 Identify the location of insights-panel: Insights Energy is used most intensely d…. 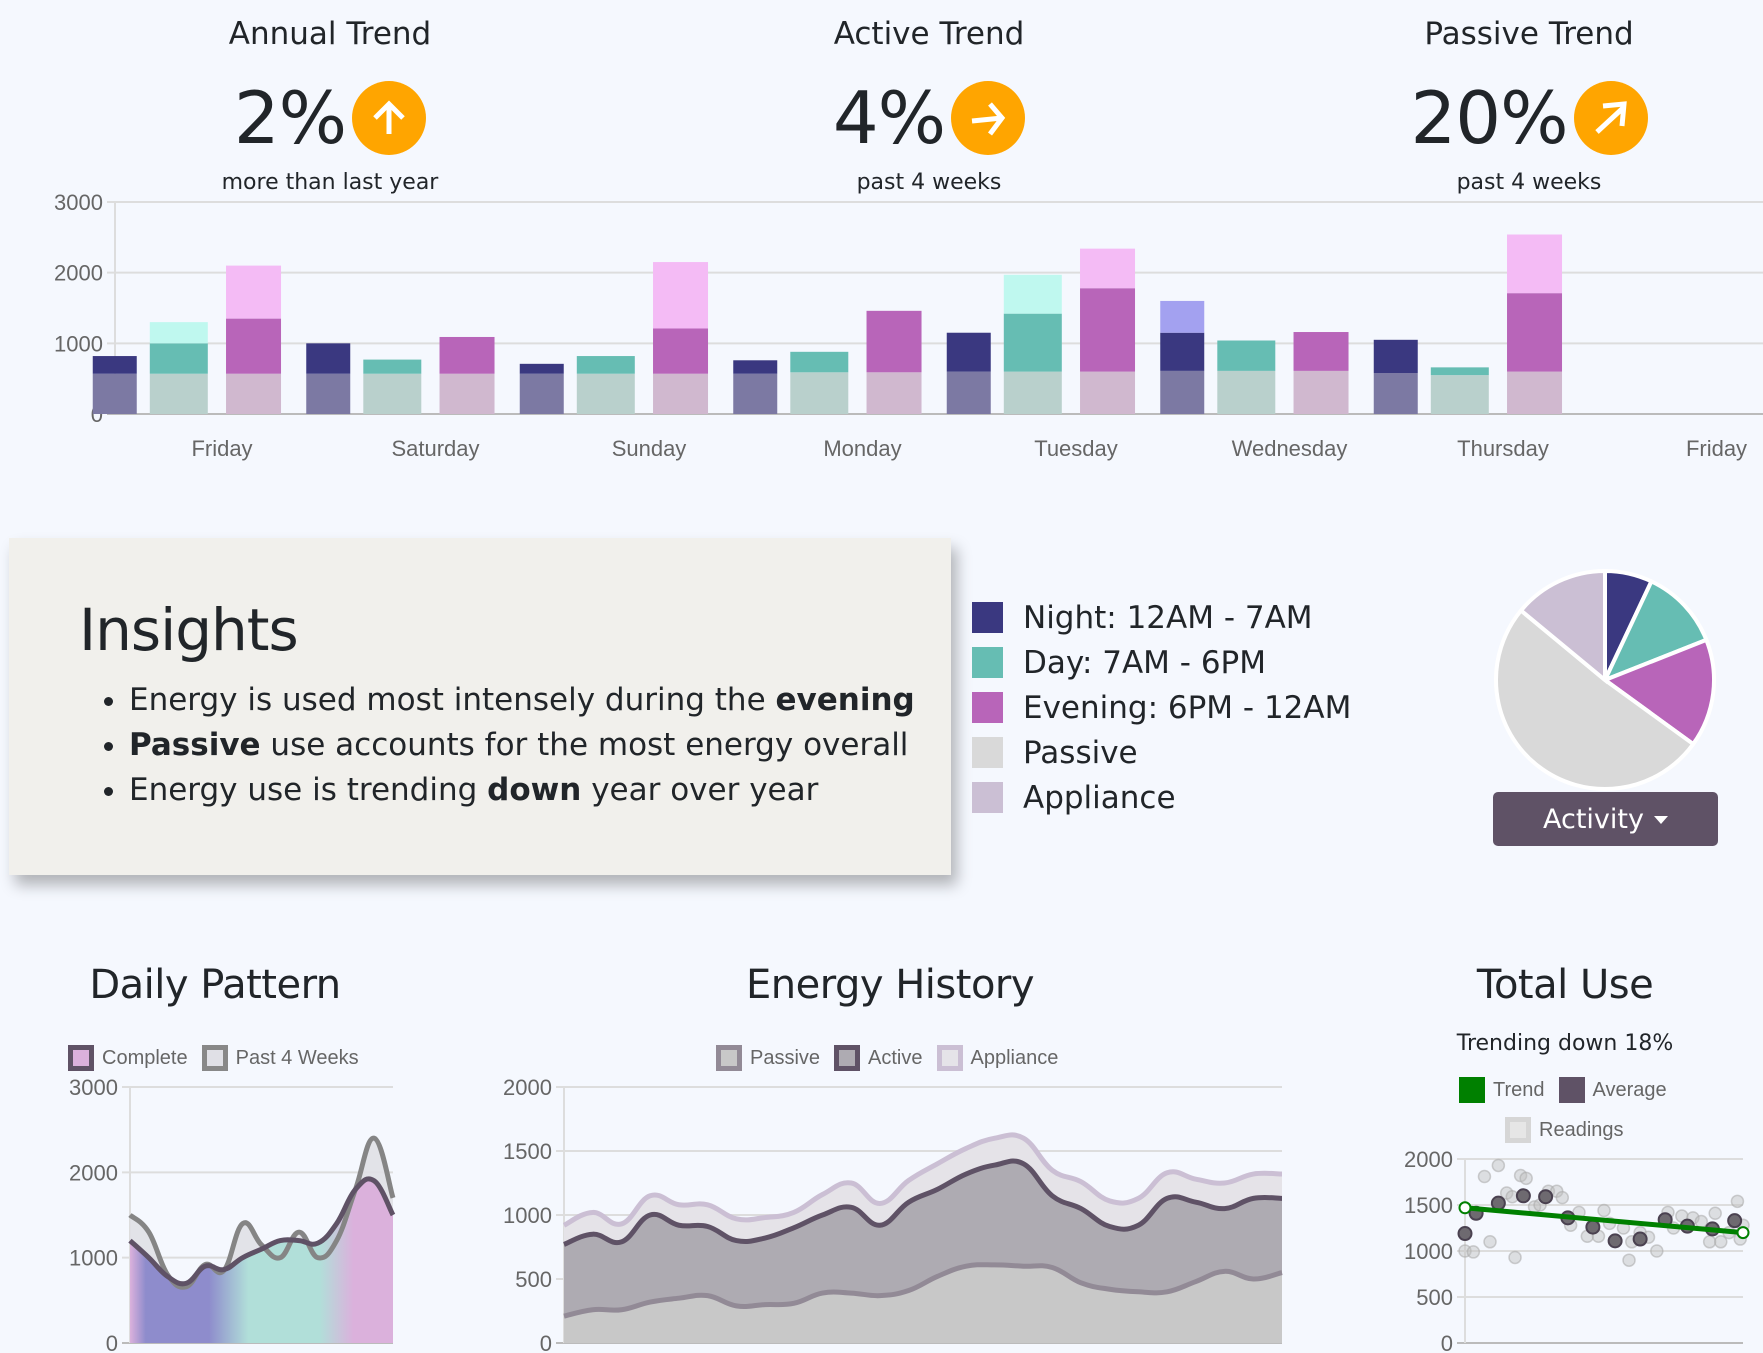
(480, 706).